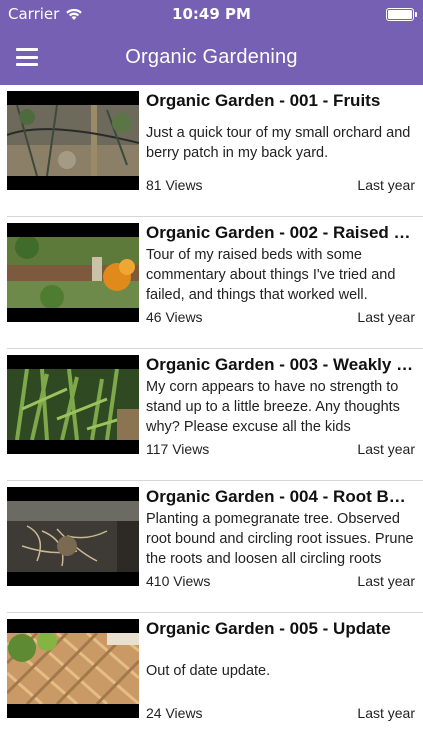 Image resolution: width=423 pixels, height=750 pixels. What do you see at coordinates (263, 100) in the screenshot?
I see `video-title: Organic Garden - 001 - Fruits` at bounding box center [263, 100].